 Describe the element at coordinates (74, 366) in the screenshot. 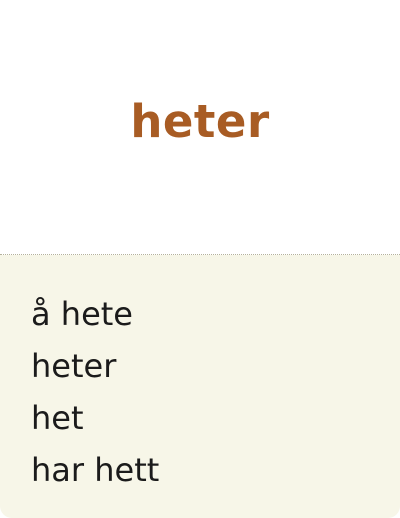

I see `verb-form-present: heter` at that location.